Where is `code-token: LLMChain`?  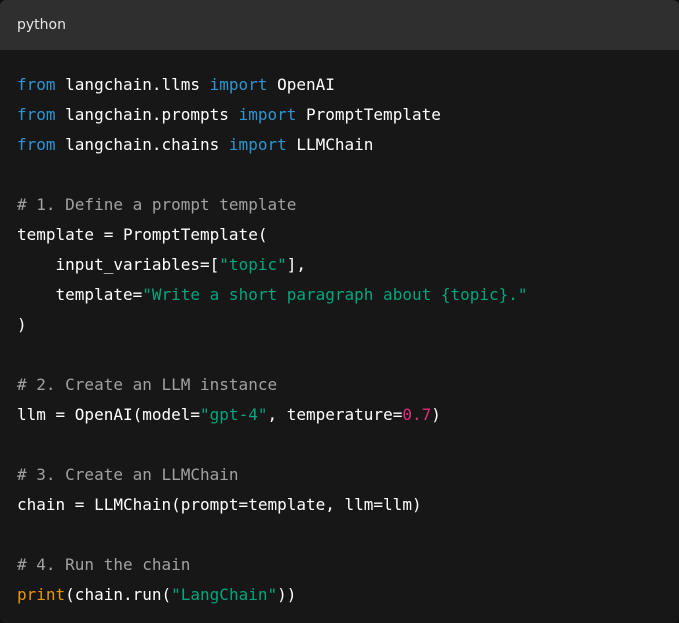 code-token: LLMChain is located at coordinates (330, 144).